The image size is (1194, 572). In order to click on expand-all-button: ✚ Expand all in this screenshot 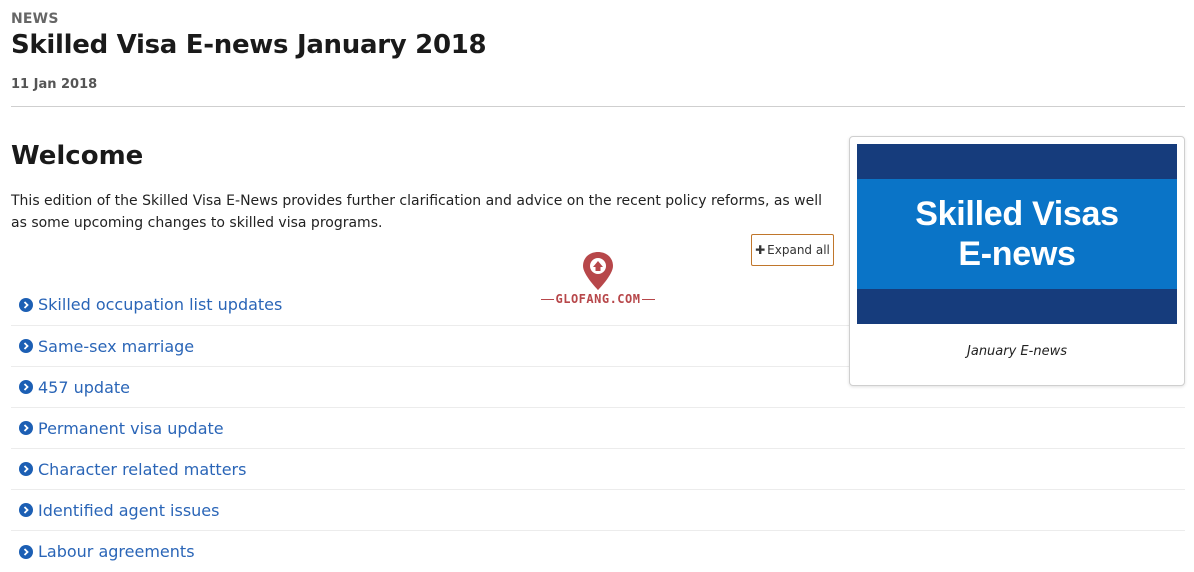, I will do `click(792, 250)`.